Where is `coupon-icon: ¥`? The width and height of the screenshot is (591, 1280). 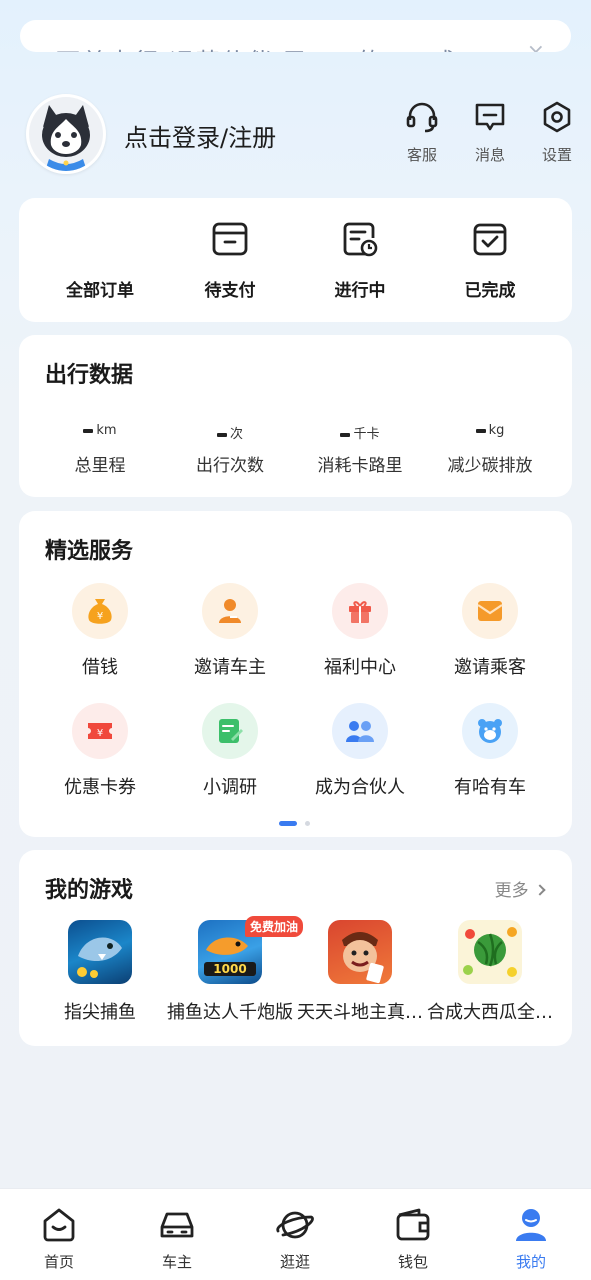 coupon-icon: ¥ is located at coordinates (100, 731).